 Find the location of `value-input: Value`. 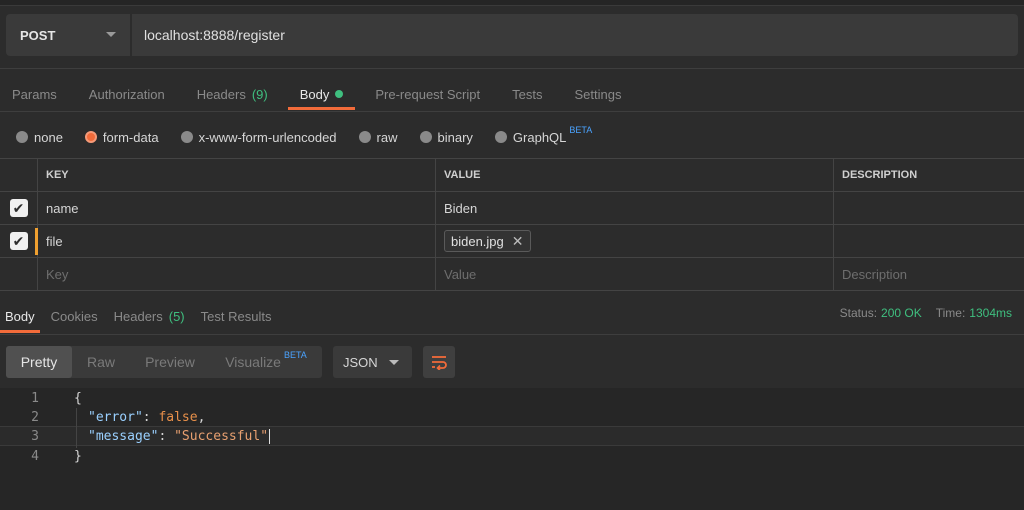

value-input: Value is located at coordinates (635, 274).